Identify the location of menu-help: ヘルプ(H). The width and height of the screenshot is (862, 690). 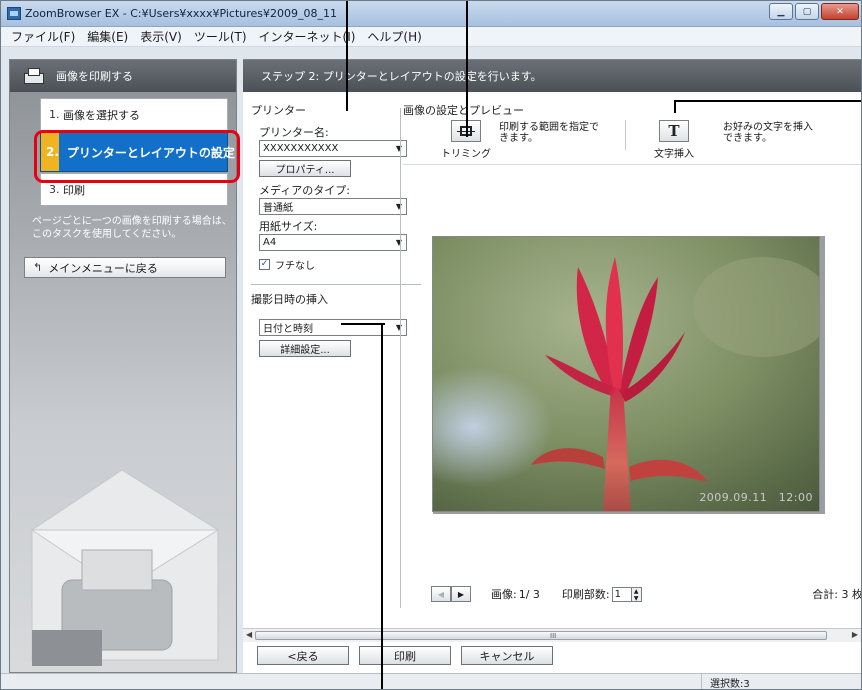
(394, 36).